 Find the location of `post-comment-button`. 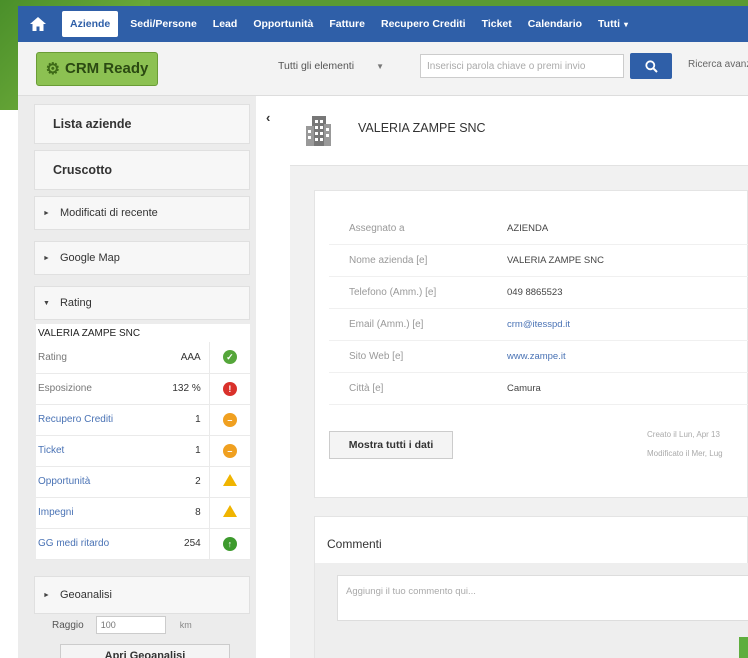

post-comment-button is located at coordinates (743, 647).